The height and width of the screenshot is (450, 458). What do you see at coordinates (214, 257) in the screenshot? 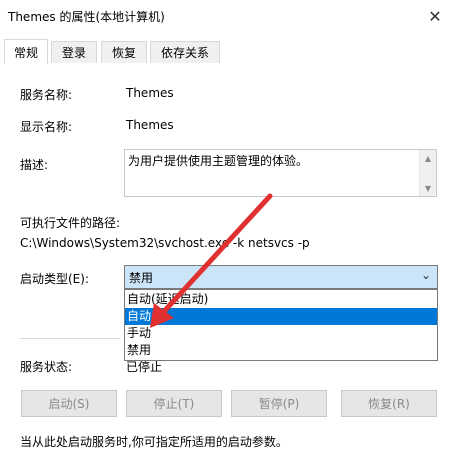
I see `arrow-shaft` at bounding box center [214, 257].